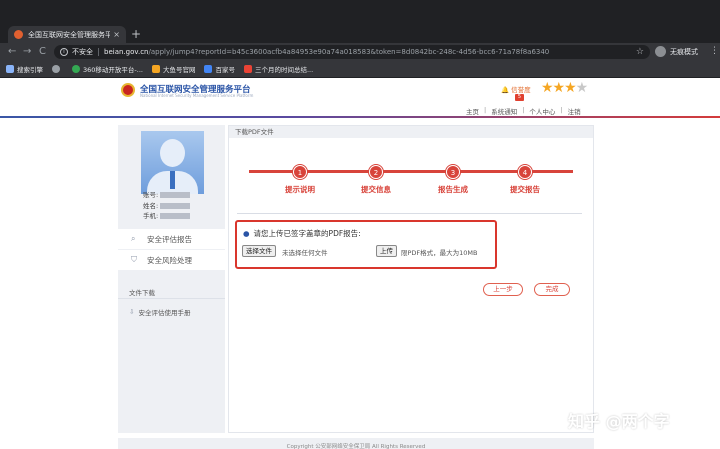 The image size is (720, 449). I want to click on bookmark-item, so click(57, 69).